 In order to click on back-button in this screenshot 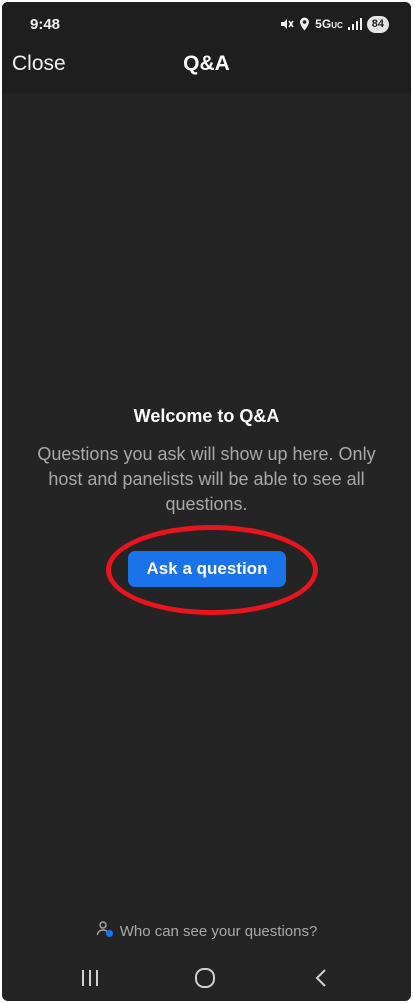, I will do `click(320, 978)`.